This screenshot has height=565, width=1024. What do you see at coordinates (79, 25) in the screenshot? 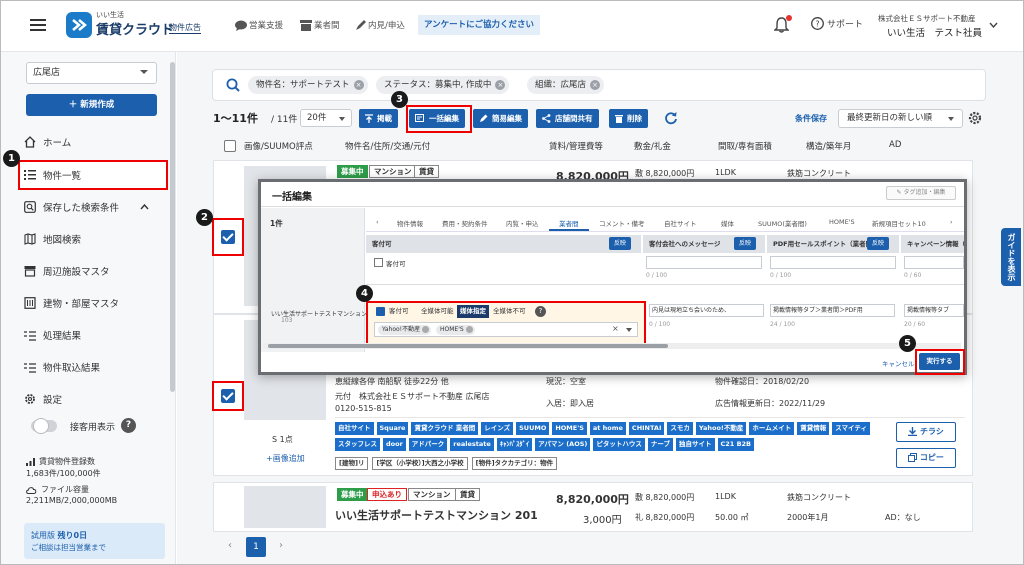
I see `logo-mark-icon` at bounding box center [79, 25].